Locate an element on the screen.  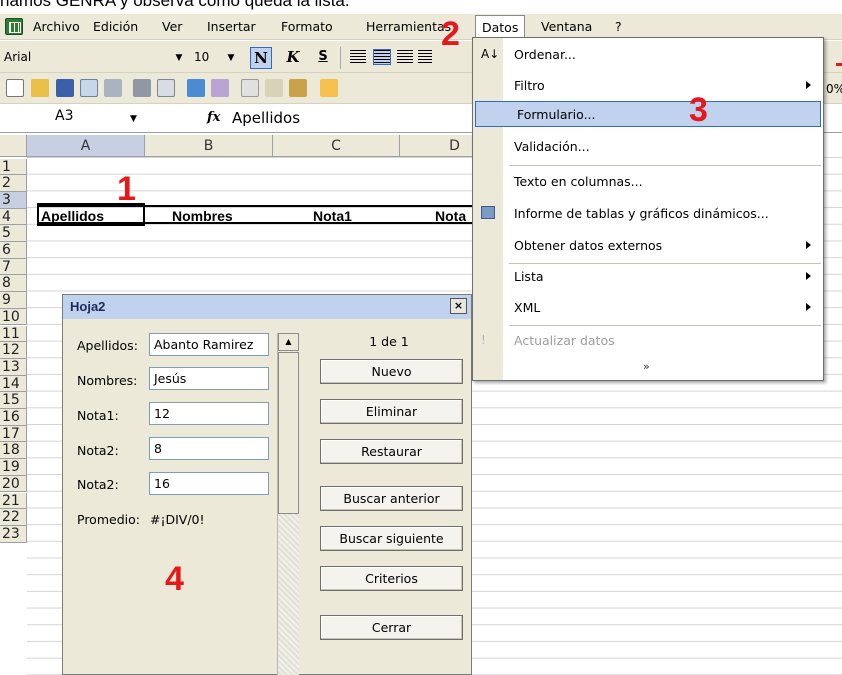
column-header-b: B is located at coordinates (209, 146).